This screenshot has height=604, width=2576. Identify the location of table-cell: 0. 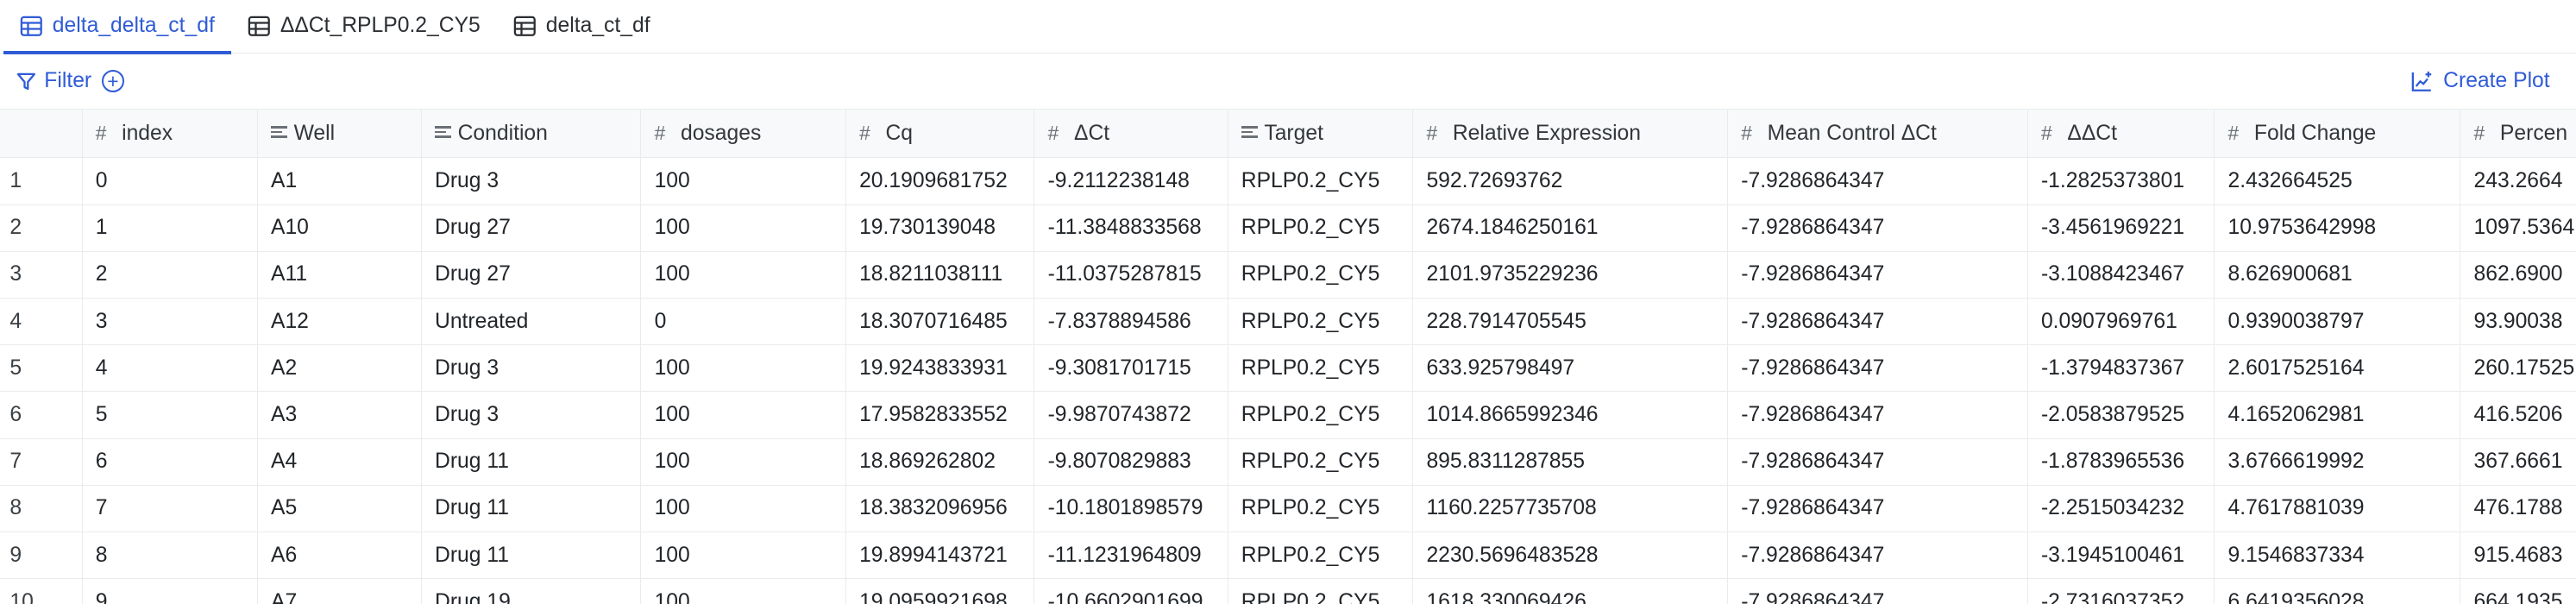
(170, 181).